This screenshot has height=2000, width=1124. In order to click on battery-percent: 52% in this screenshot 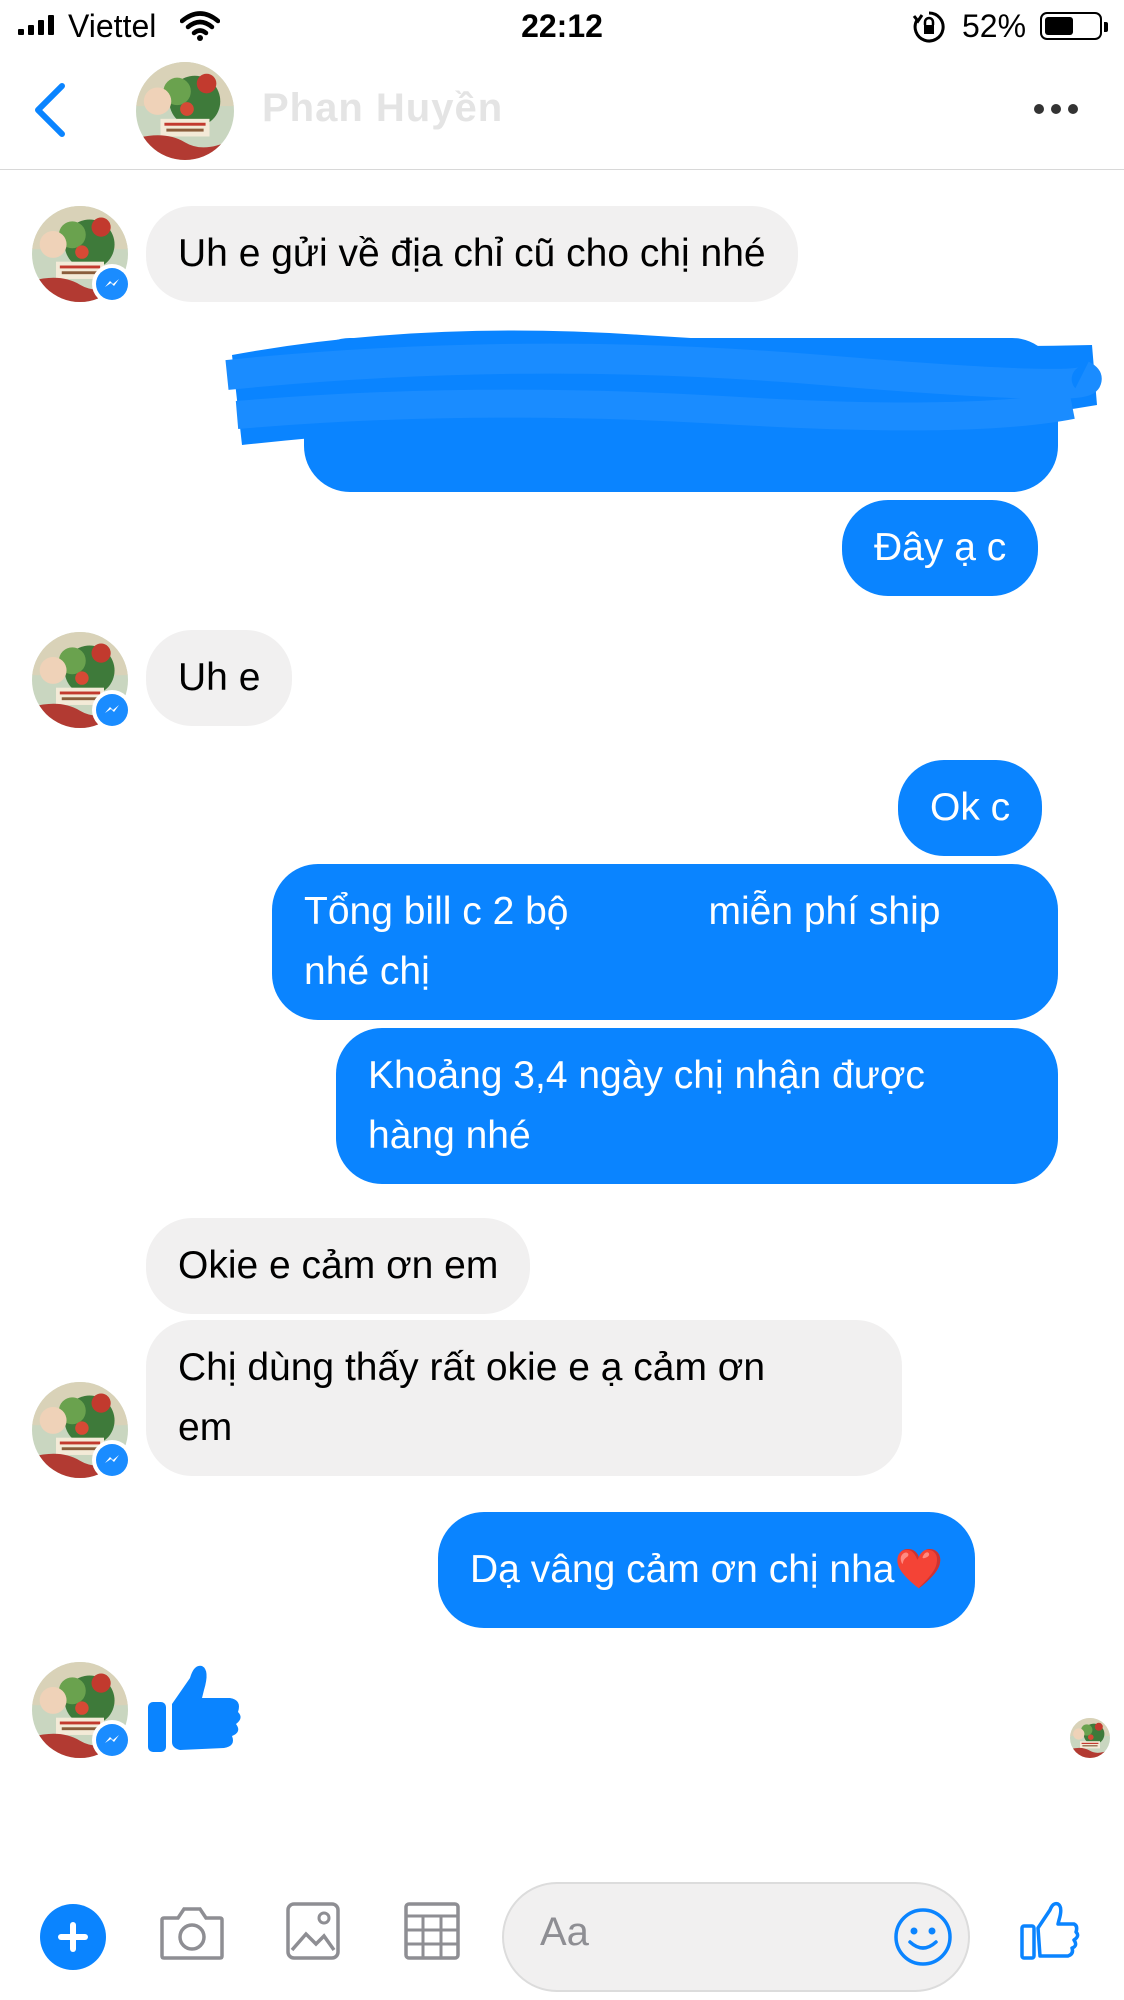, I will do `click(994, 26)`.